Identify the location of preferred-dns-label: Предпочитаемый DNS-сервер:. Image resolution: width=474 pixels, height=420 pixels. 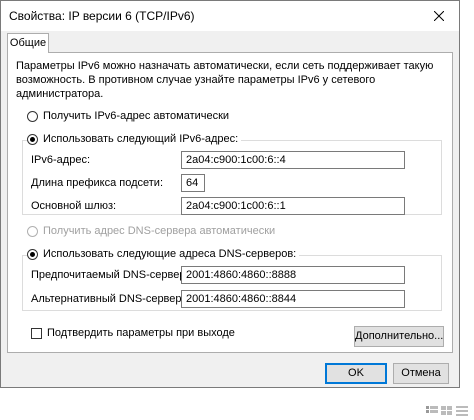
(110, 275).